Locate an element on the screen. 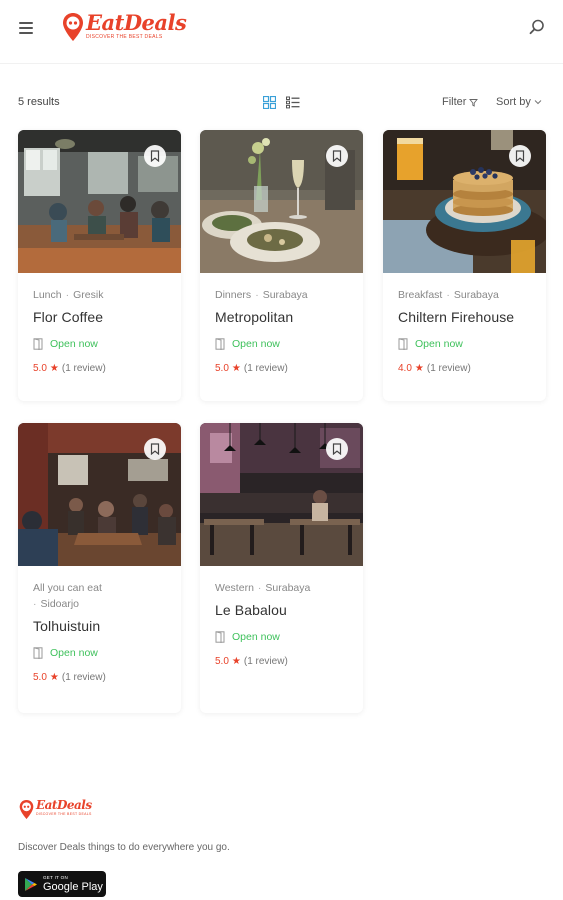 The image size is (563, 900). footer-logo: EatDeals DISCOVER THE BEST DEALS is located at coordinates (55, 809).